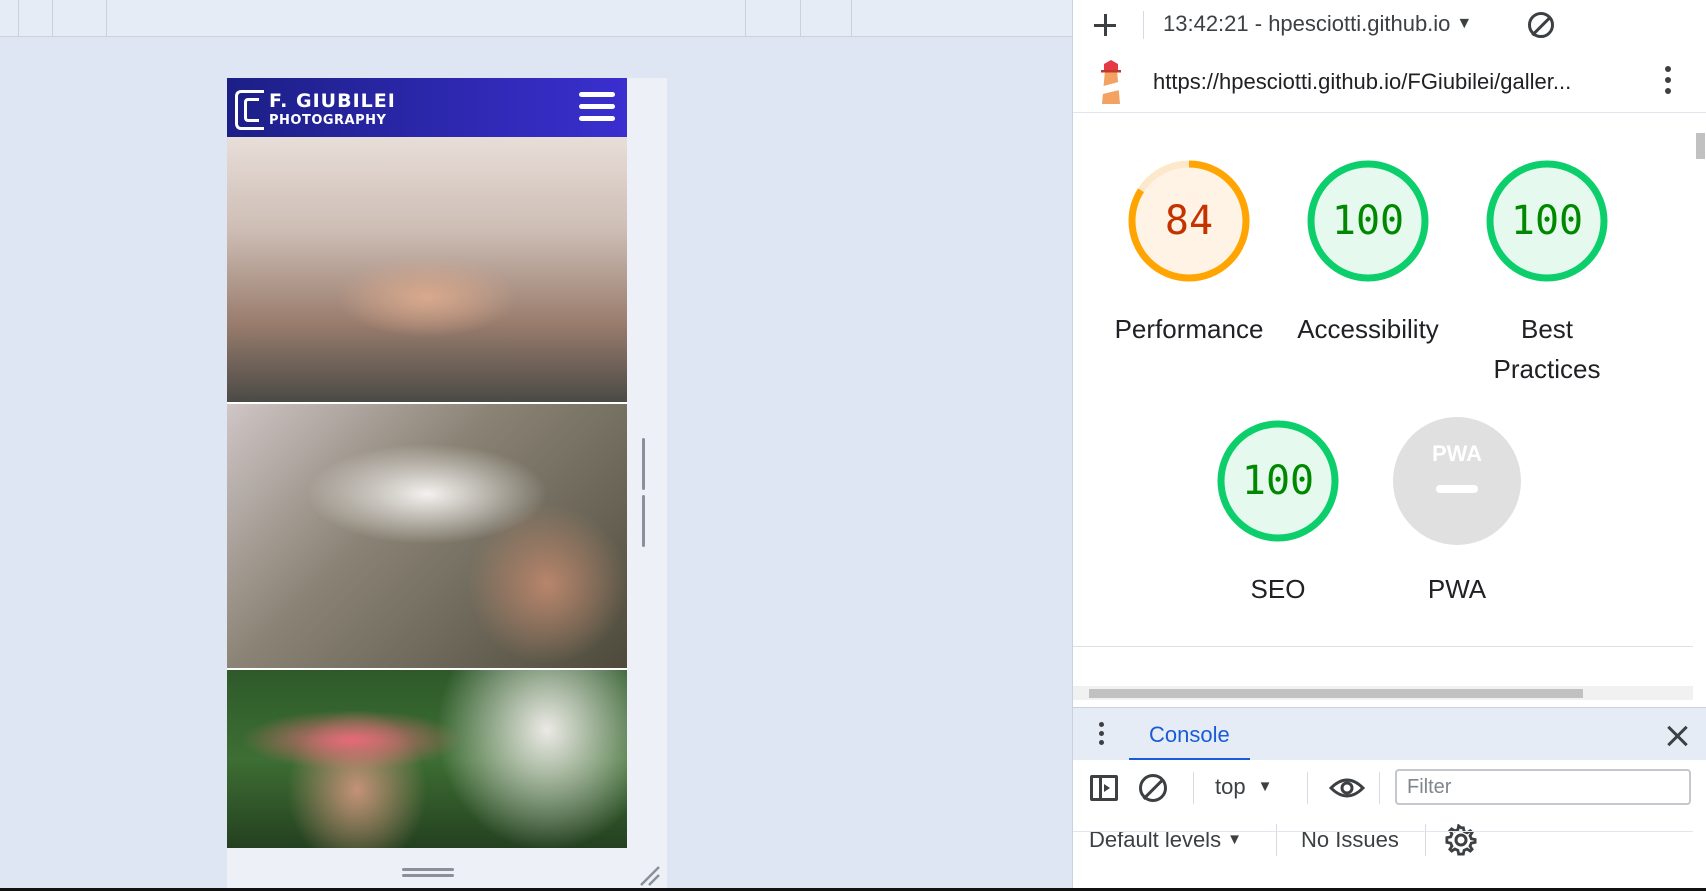 The image size is (1706, 891). I want to click on new-report-button, so click(1105, 25).